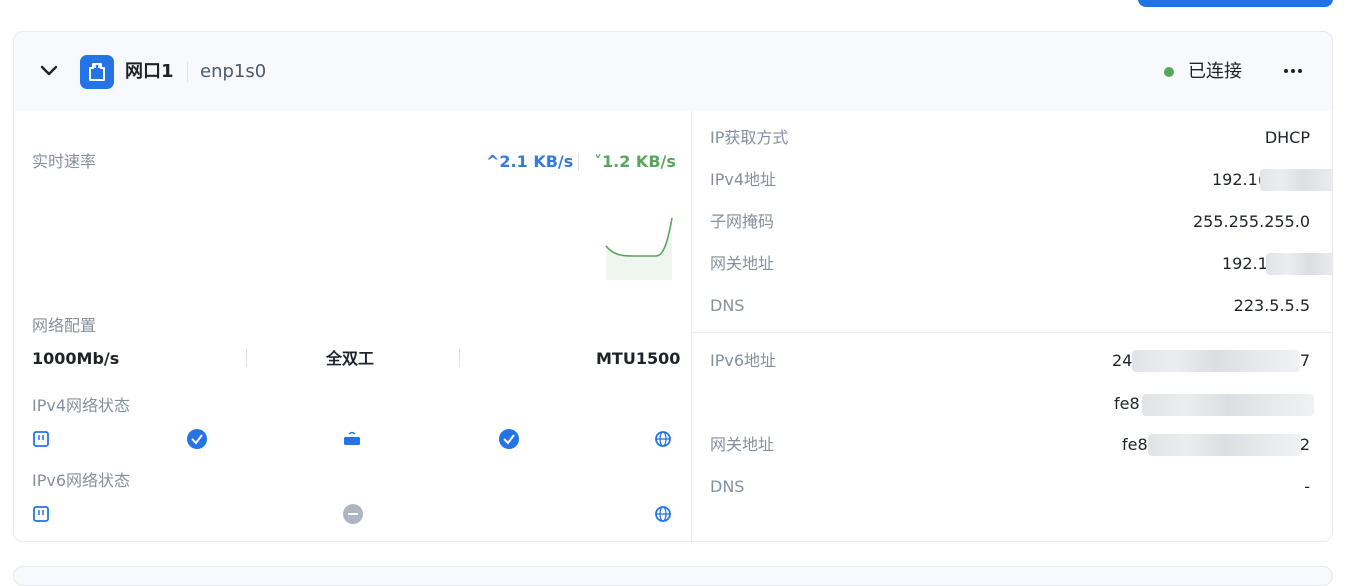 This screenshot has width=1358, height=586. I want to click on card-header: 网口1 enp1s0 已连接, so click(673, 71).